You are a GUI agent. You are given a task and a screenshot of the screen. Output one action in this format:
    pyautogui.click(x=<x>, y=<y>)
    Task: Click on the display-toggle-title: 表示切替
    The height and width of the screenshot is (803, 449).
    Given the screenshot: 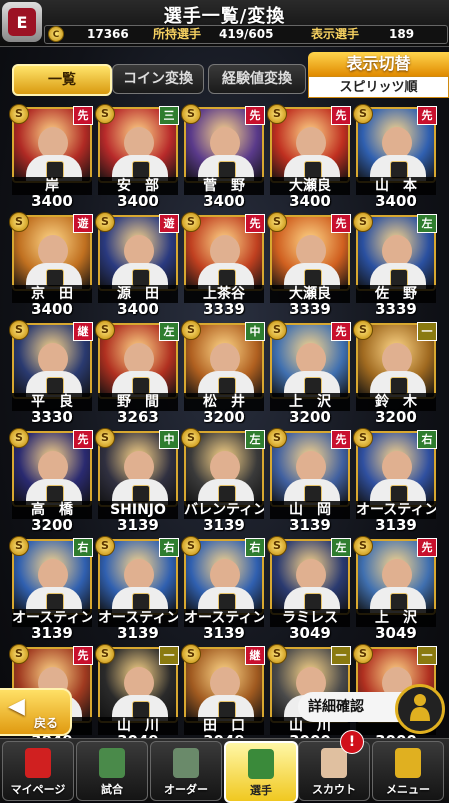 What is the action you would take?
    pyautogui.click(x=378, y=64)
    